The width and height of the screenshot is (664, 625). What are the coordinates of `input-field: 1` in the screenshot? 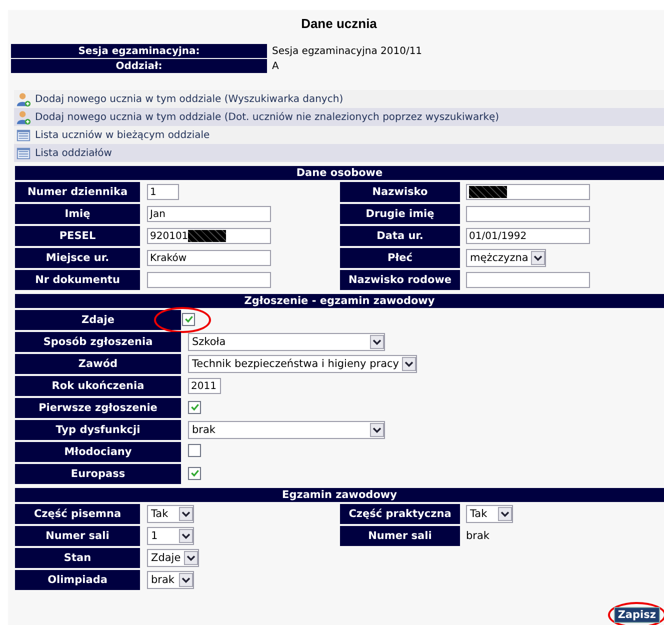 It's located at (163, 192).